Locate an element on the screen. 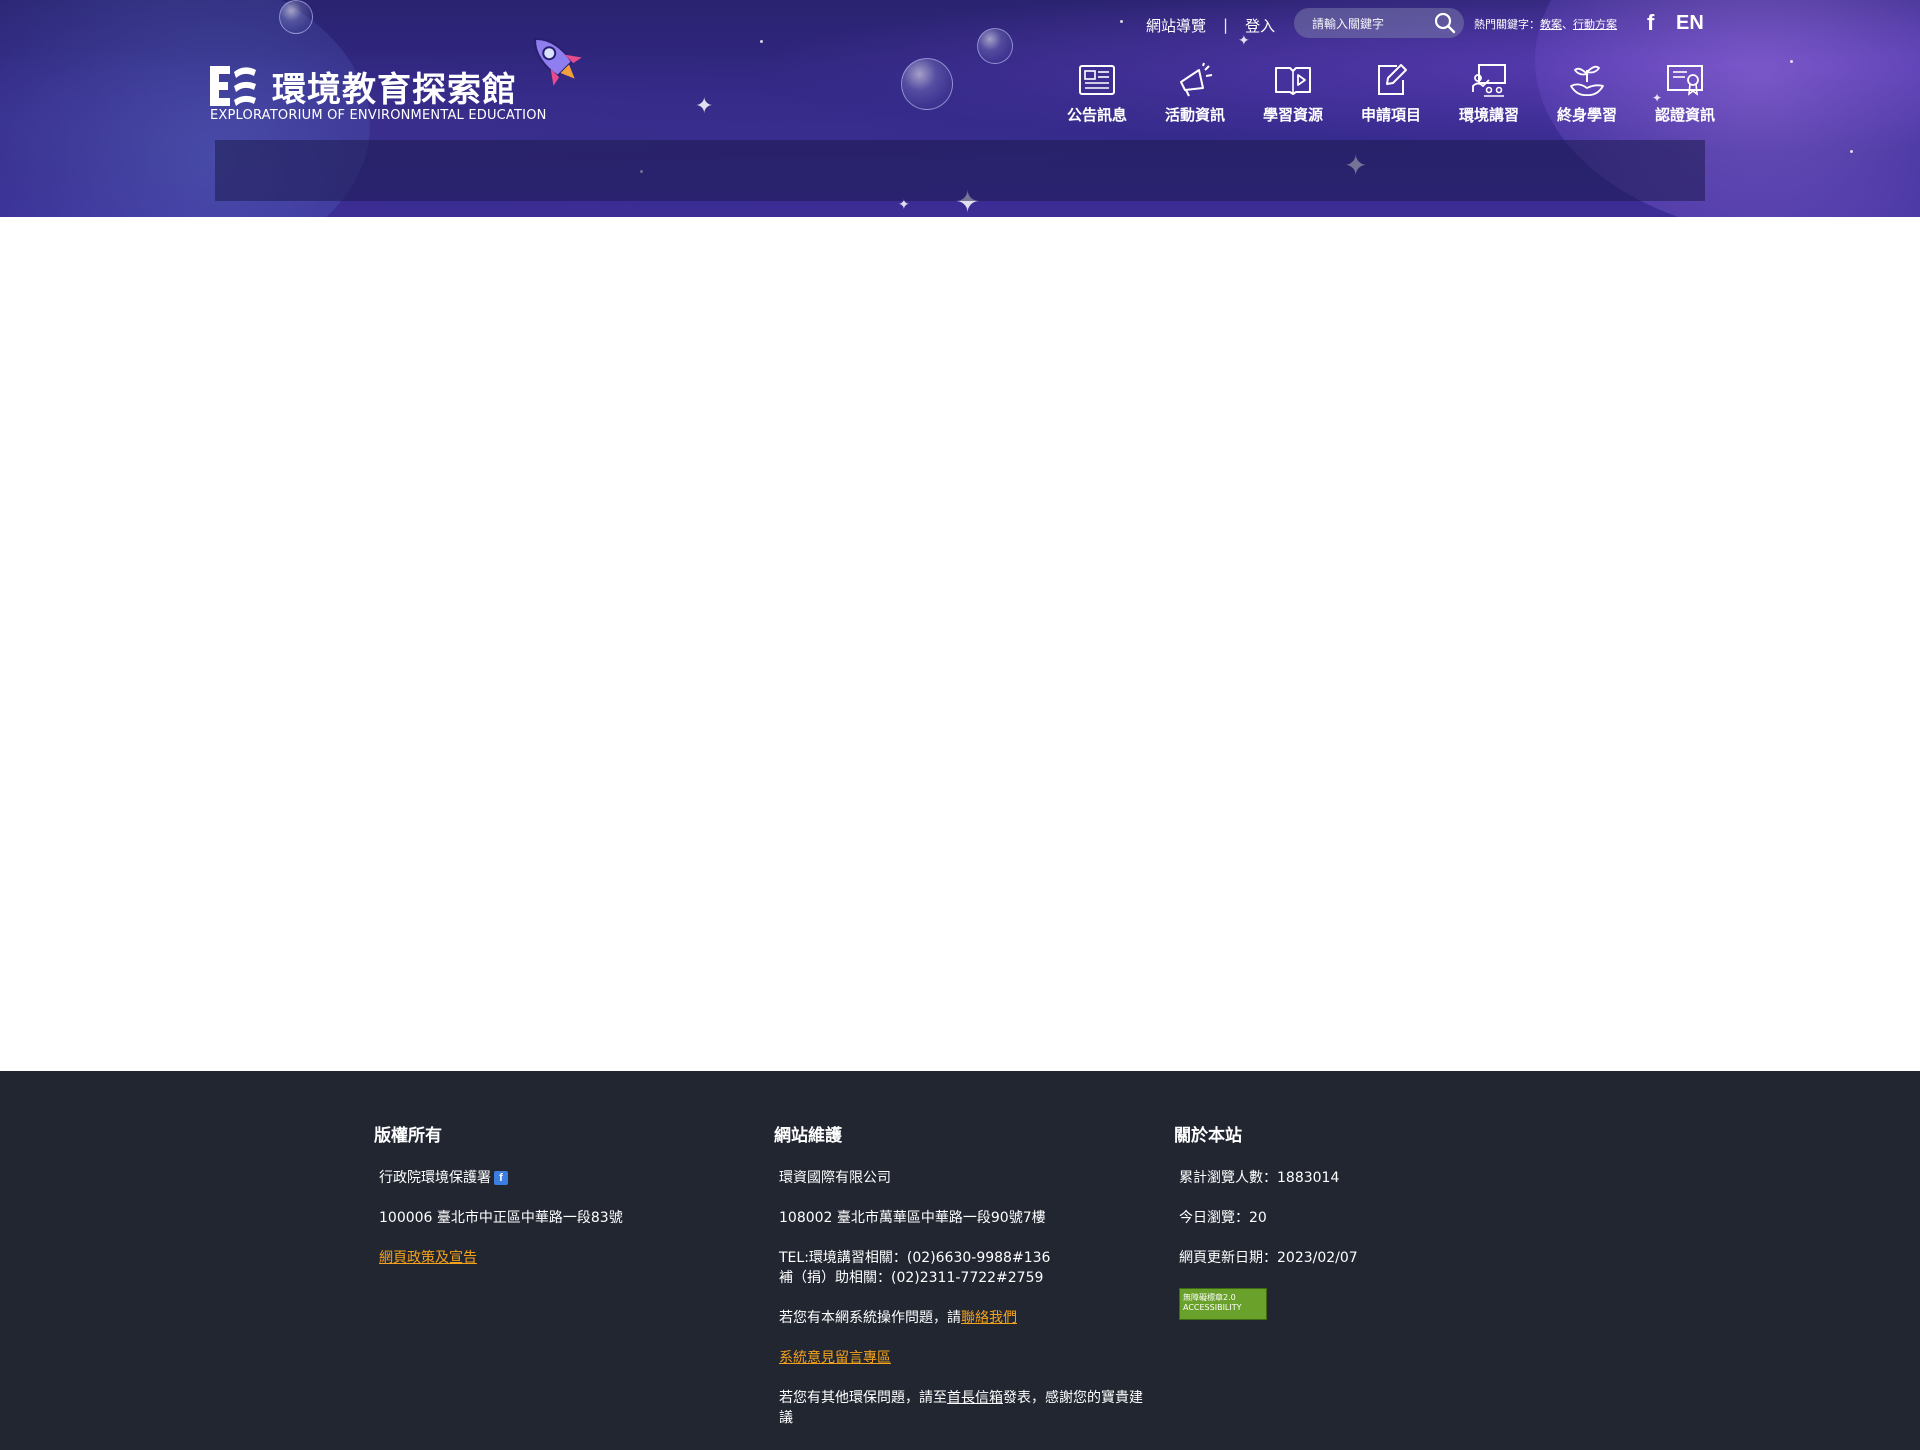 The height and width of the screenshot is (1450, 1920). footer-org-address: 100006 臺北市中正區中華路一段83號 is located at coordinates (501, 1218).